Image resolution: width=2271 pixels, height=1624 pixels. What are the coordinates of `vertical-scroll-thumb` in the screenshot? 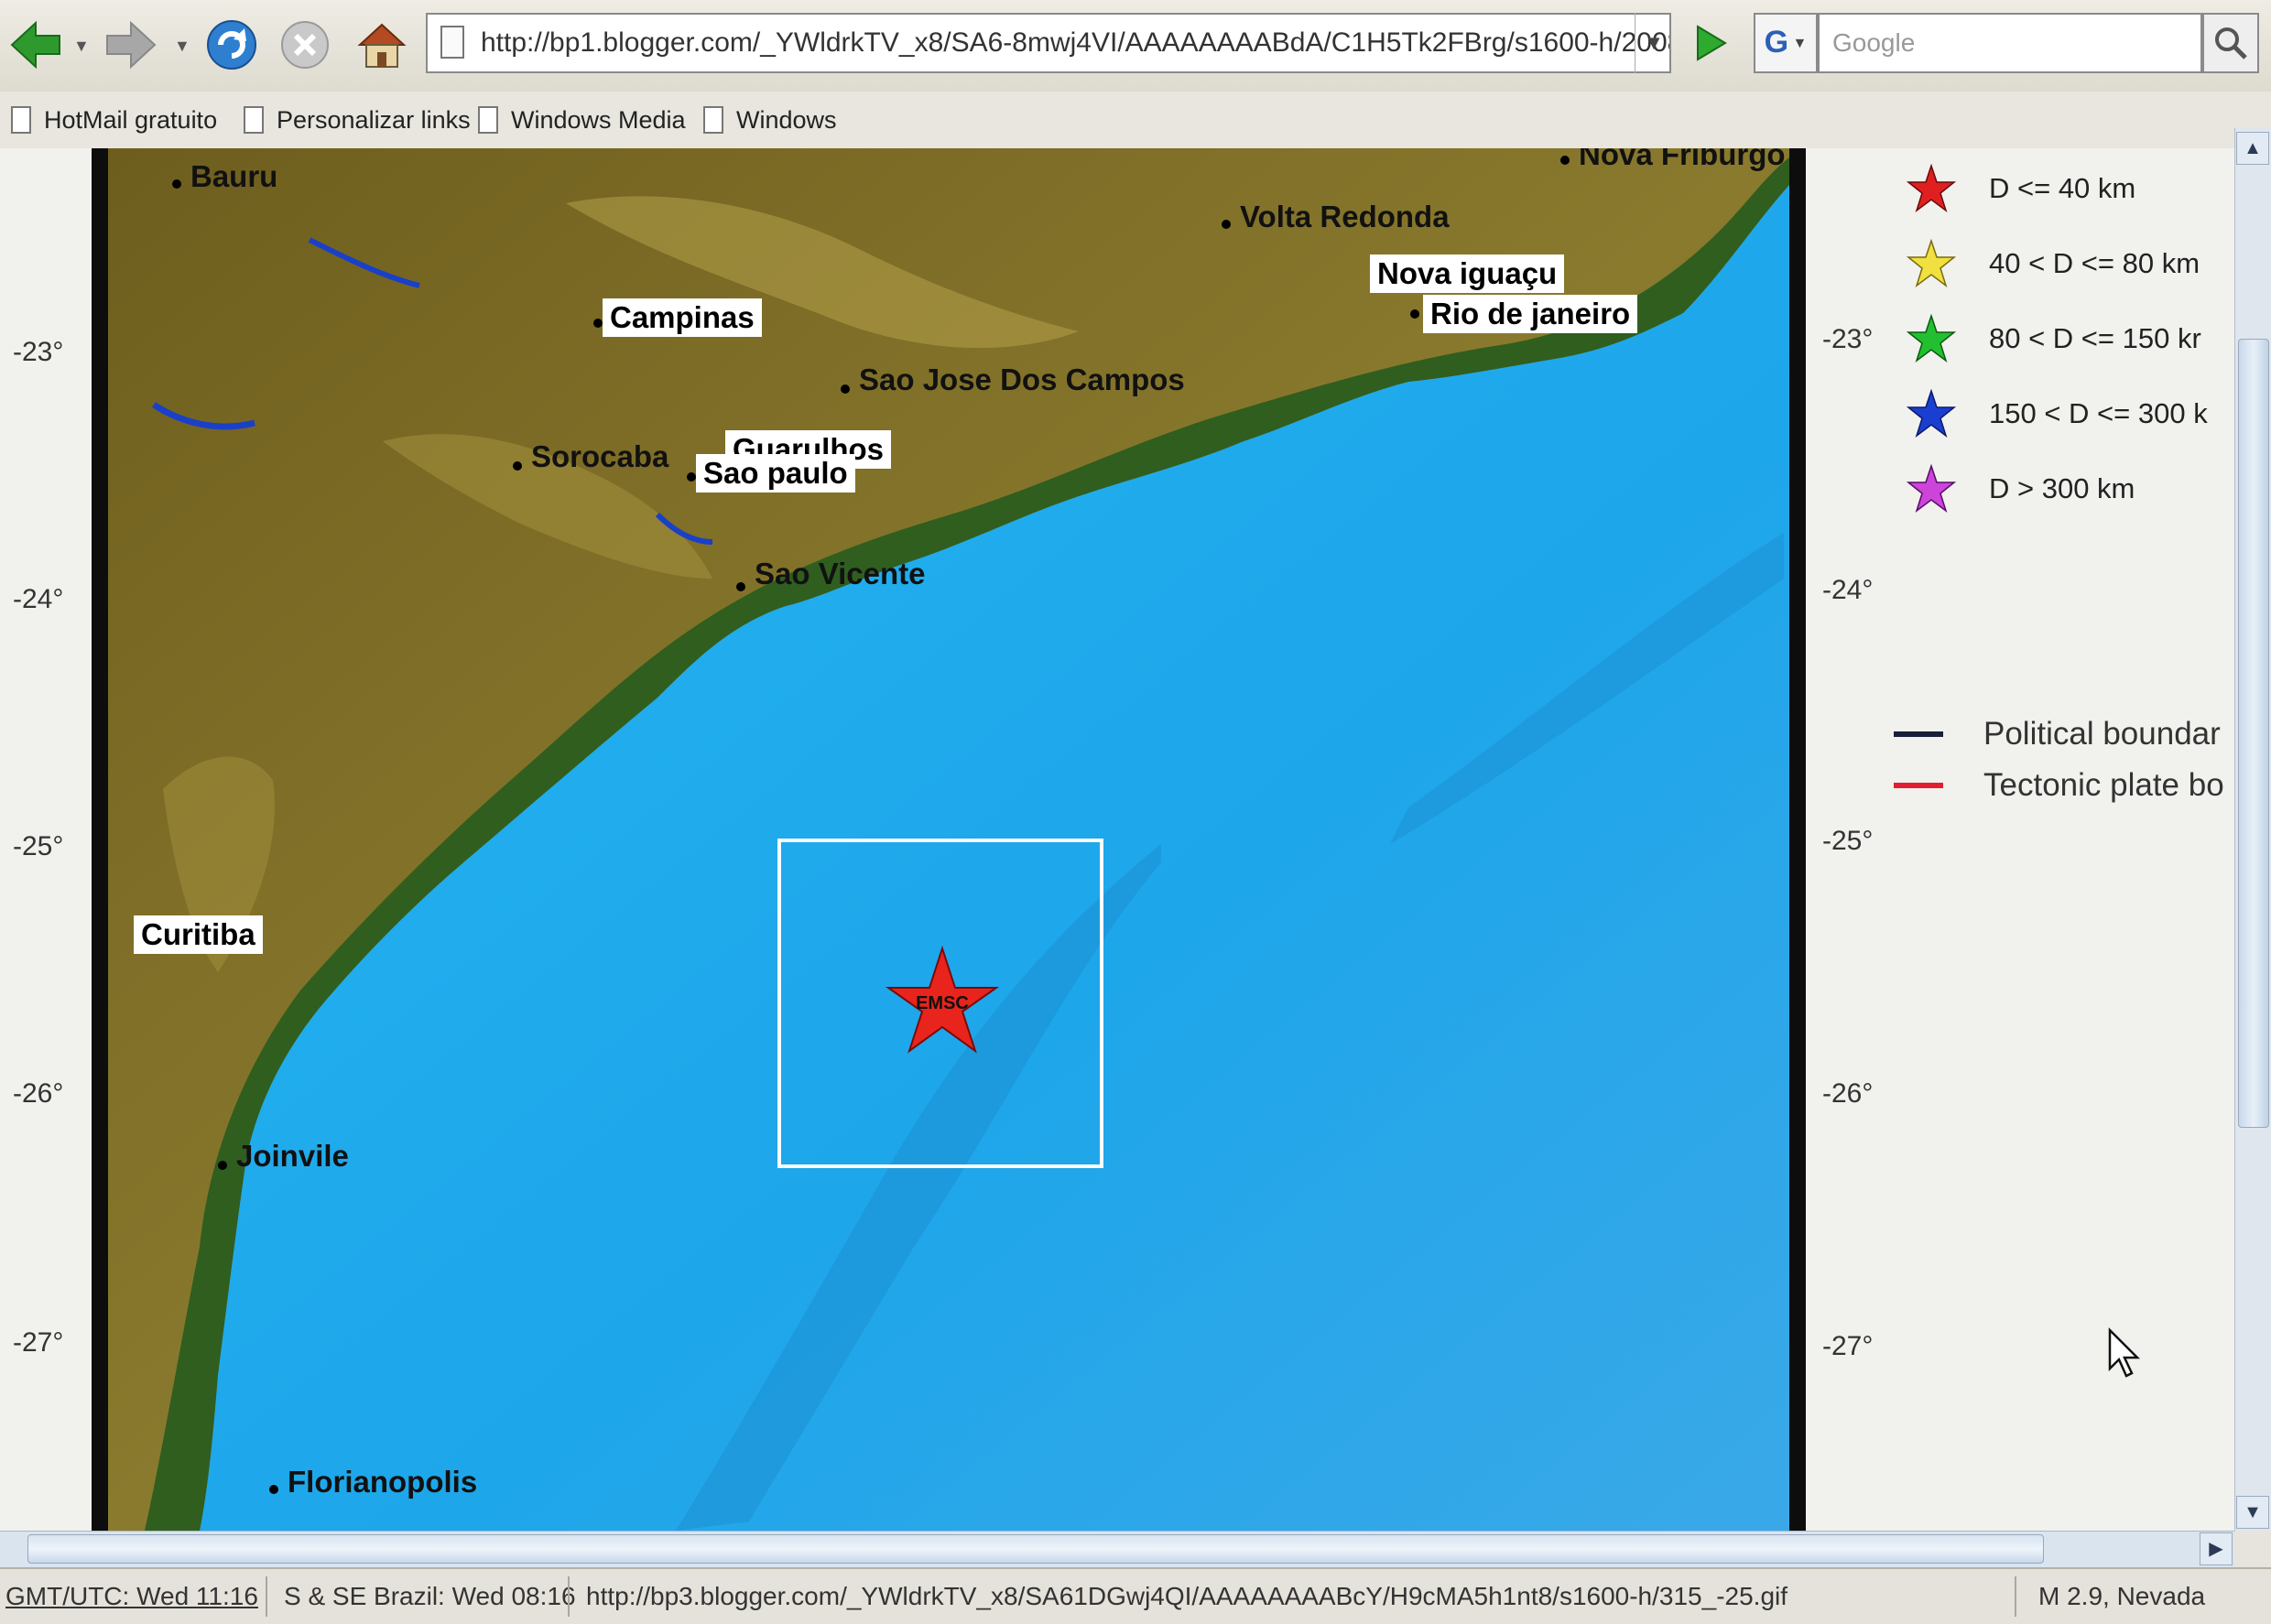 It's located at (2254, 733).